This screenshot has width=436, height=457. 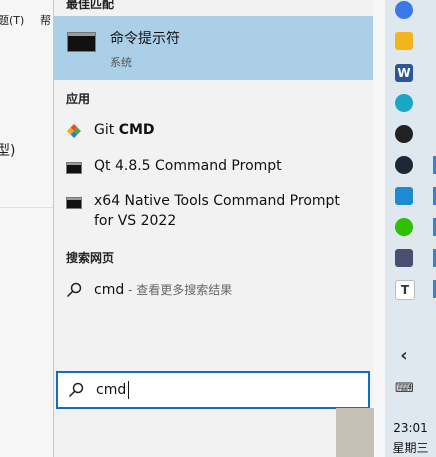 I want to click on text-caret, so click(x=128, y=390).